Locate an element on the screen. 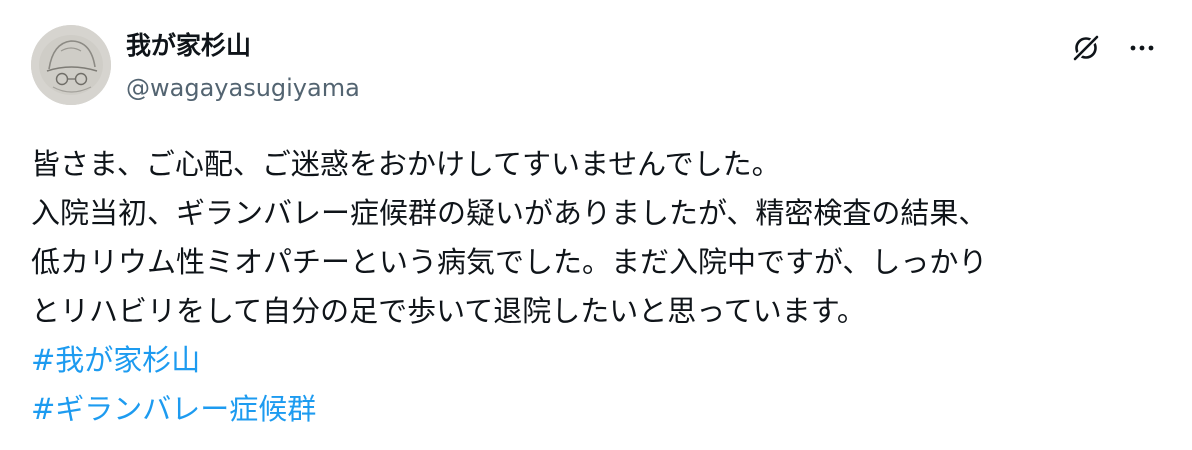  post-text-line: 低カリウム性ミオパチーという病気でした。まだ入院中ですが、しっかり is located at coordinates (509, 262).